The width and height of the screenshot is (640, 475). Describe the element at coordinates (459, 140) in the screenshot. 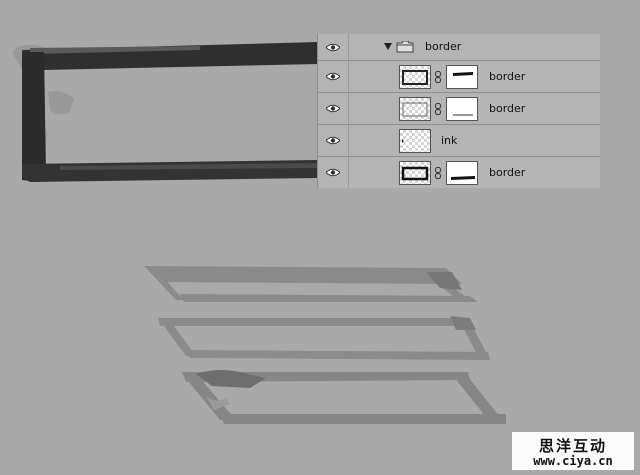

I see `layer-row: ink` at that location.